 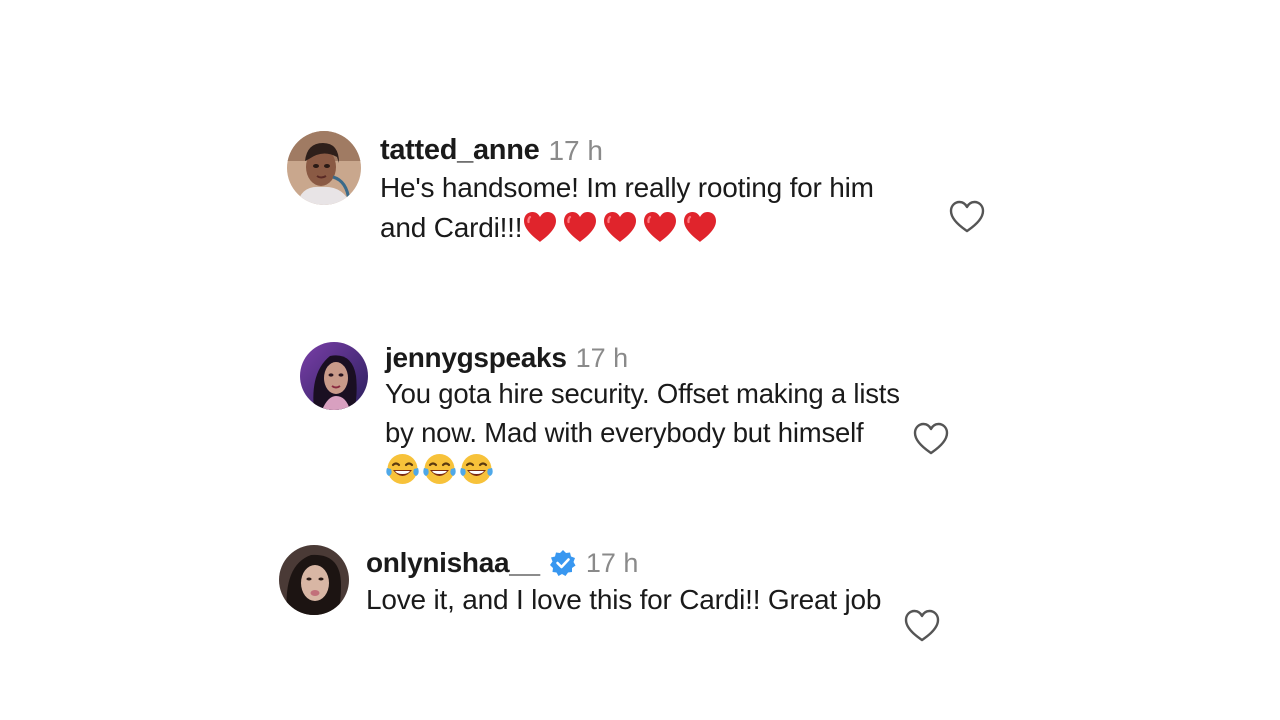 What do you see at coordinates (563, 563) in the screenshot?
I see `verified-badge-icon` at bounding box center [563, 563].